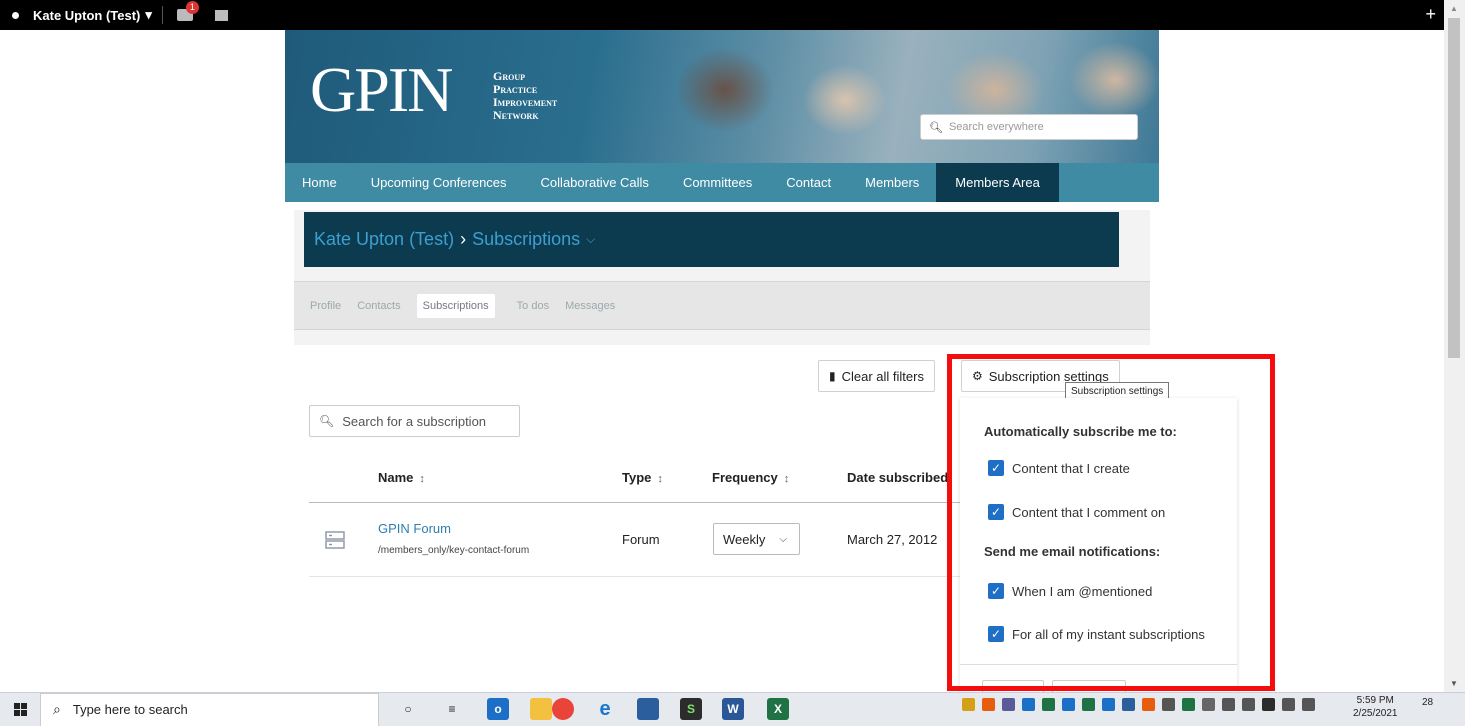 The height and width of the screenshot is (726, 1465). What do you see at coordinates (717, 182) in the screenshot?
I see `nav-item-committees: Committees` at bounding box center [717, 182].